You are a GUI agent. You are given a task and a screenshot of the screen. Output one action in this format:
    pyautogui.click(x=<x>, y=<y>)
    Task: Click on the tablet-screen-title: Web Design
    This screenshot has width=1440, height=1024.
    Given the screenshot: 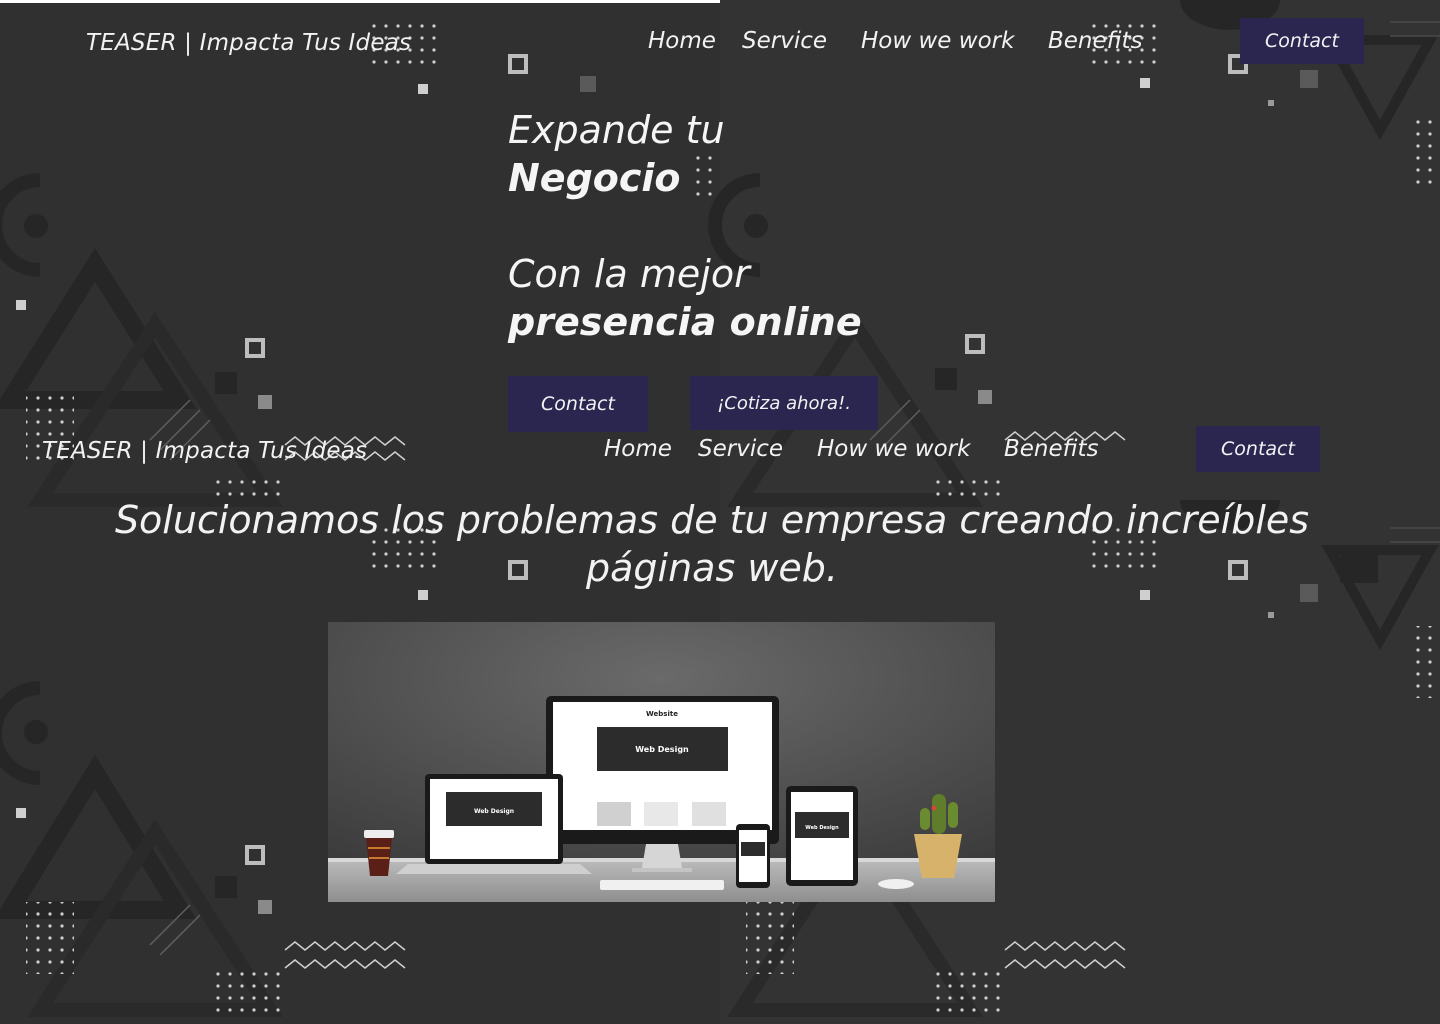 What is the action you would take?
    pyautogui.click(x=822, y=828)
    